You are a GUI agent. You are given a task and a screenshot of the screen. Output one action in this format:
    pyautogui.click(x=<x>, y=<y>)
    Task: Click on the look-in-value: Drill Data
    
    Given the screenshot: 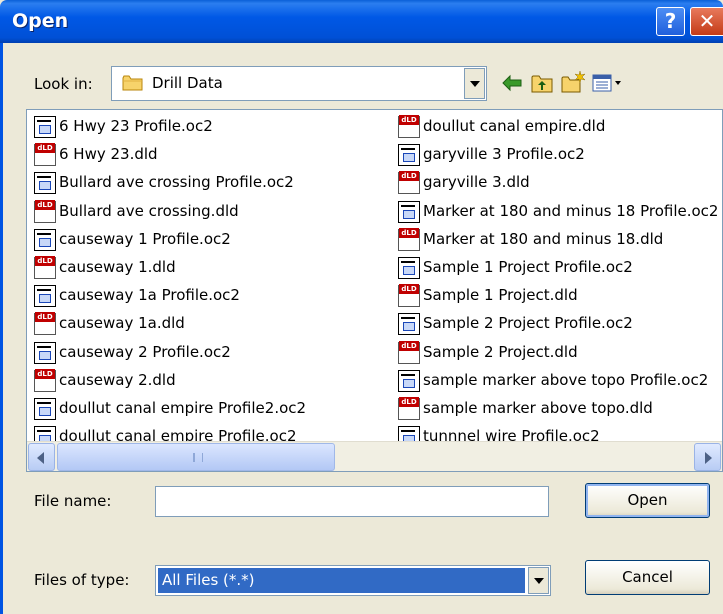 What is the action you would take?
    pyautogui.click(x=187, y=83)
    